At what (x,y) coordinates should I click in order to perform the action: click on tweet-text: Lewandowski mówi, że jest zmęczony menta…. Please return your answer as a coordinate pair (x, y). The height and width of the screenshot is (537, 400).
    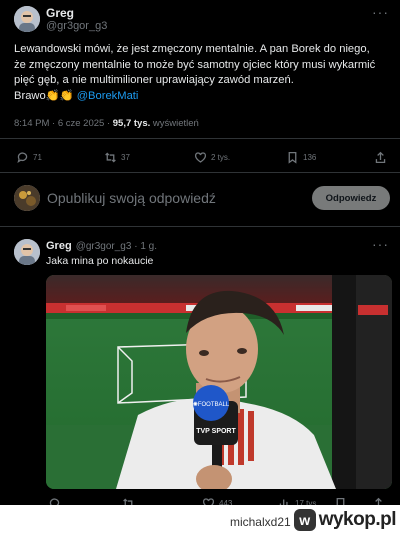
    Looking at the image, I should click on (204, 73).